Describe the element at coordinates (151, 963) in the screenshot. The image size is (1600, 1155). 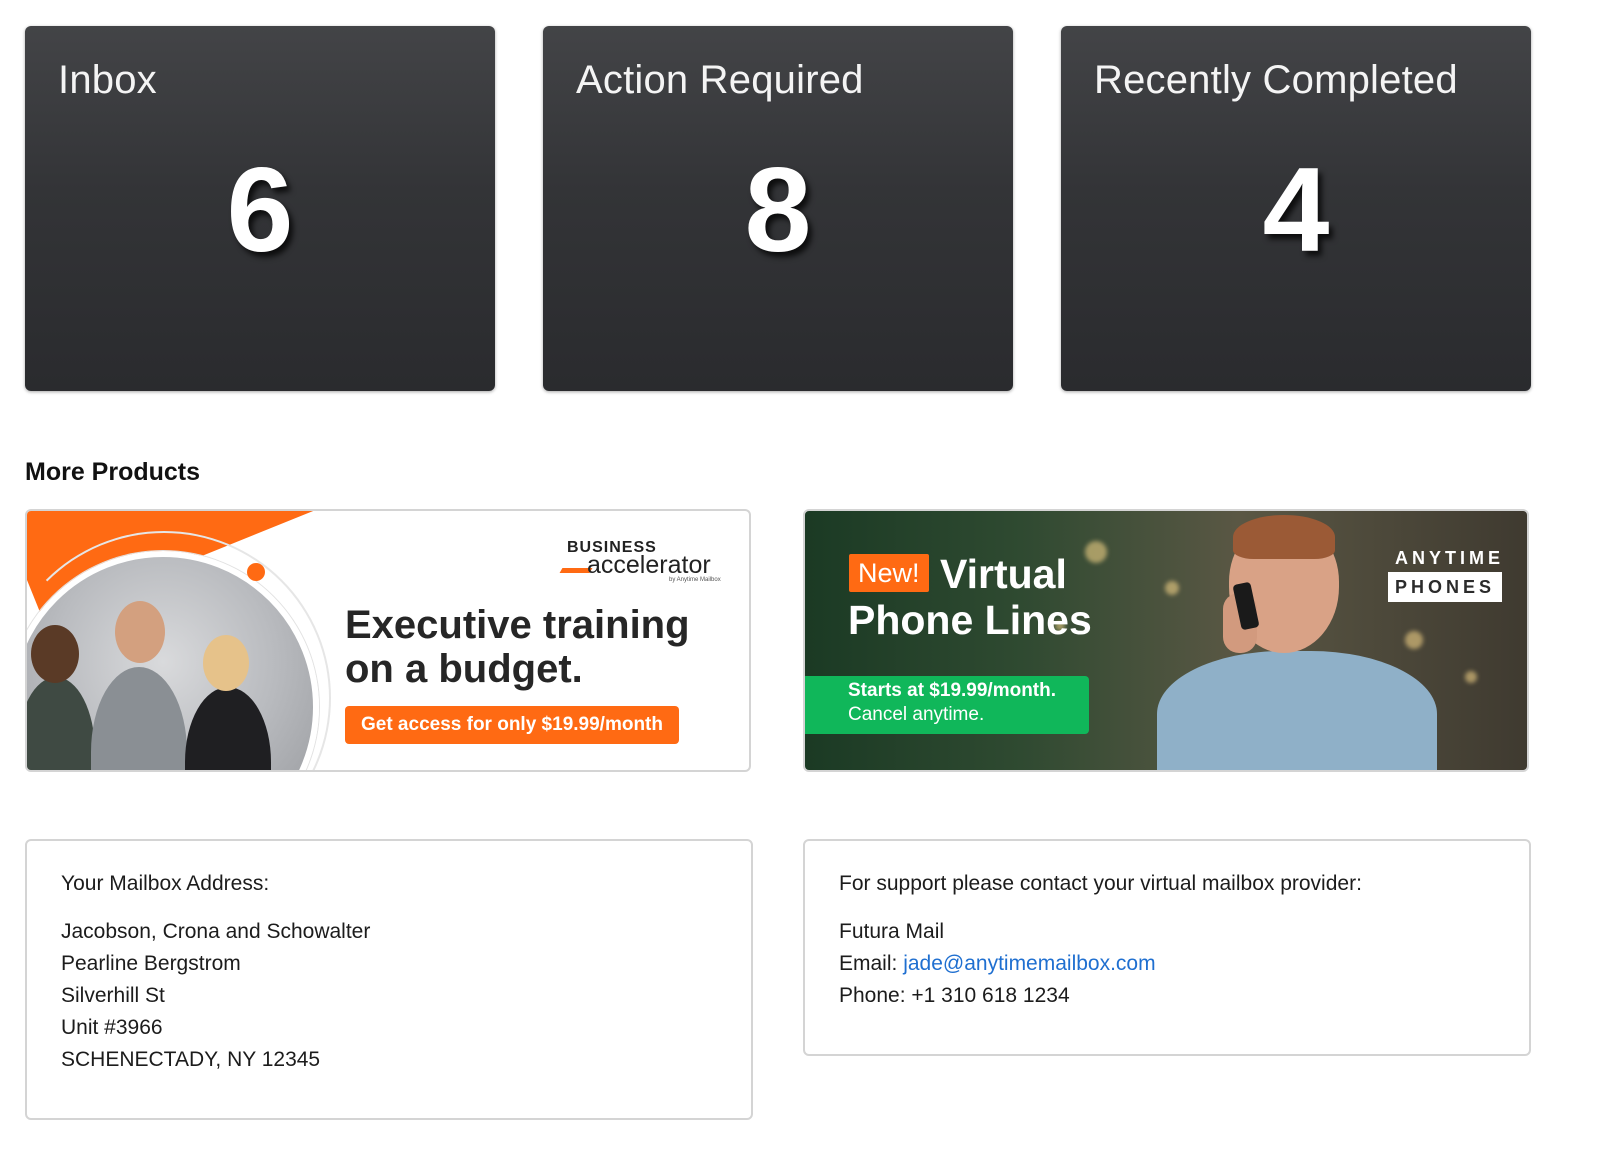
I see `address-line: Pearline Bergstrom` at that location.